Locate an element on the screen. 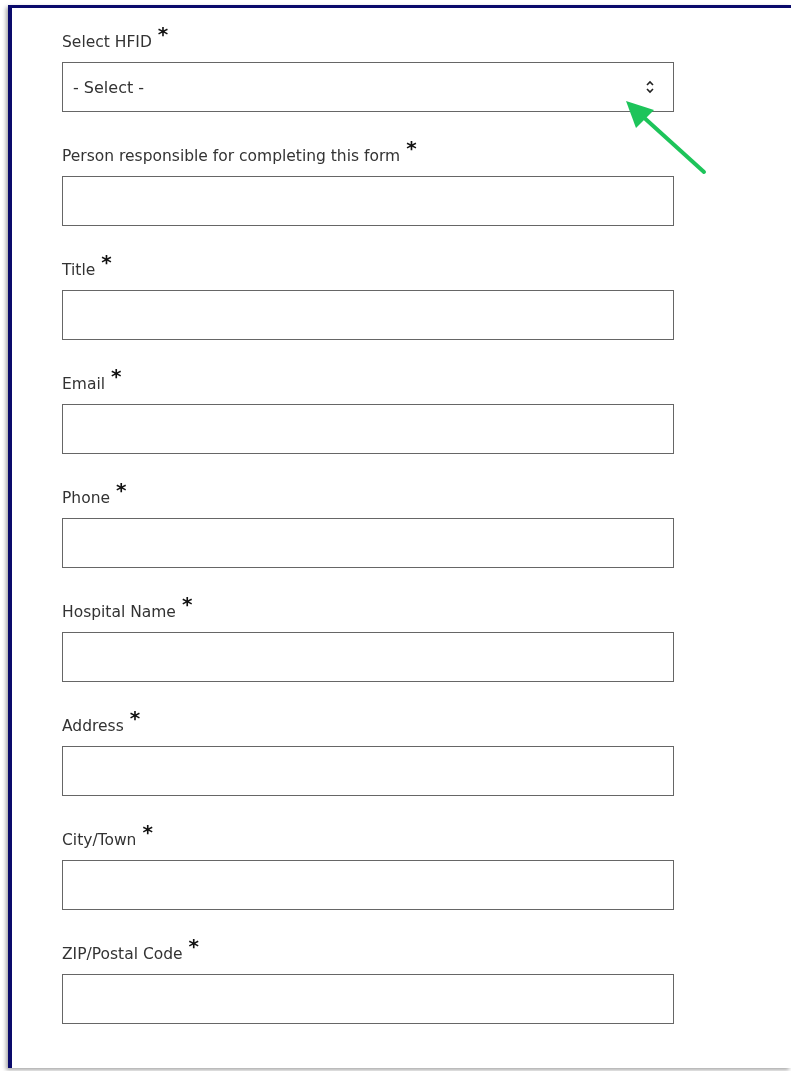  field-label: Address is located at coordinates (93, 726).